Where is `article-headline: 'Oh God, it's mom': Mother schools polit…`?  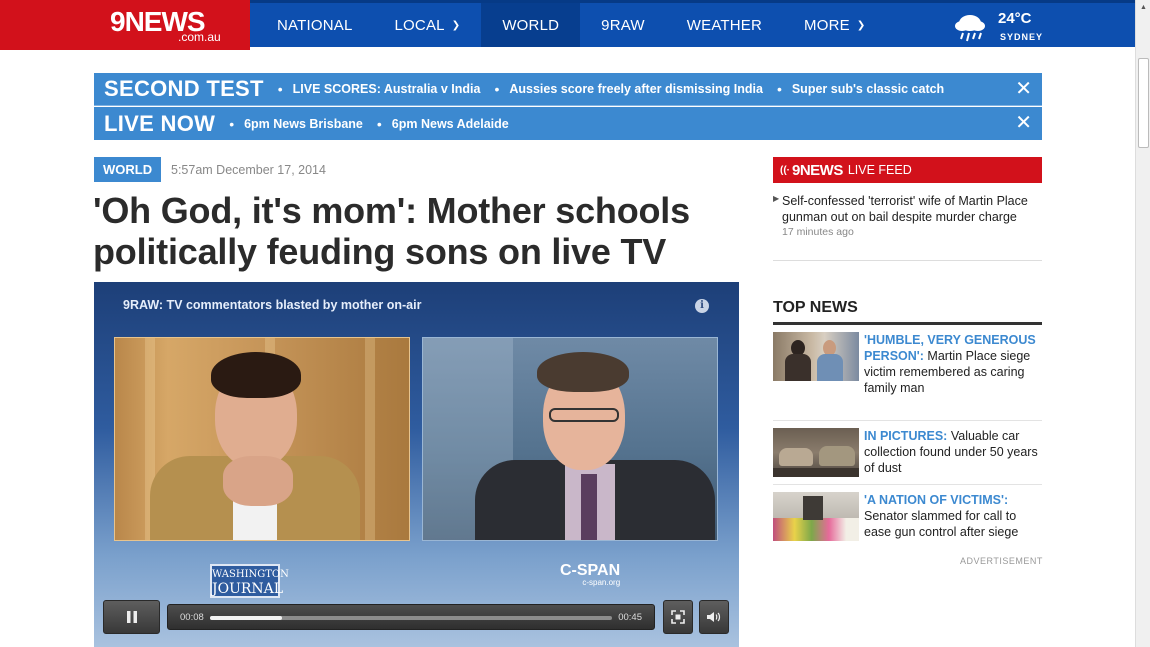
article-headline: 'Oh God, it's mom': Mother schools polit… is located at coordinates (391, 231).